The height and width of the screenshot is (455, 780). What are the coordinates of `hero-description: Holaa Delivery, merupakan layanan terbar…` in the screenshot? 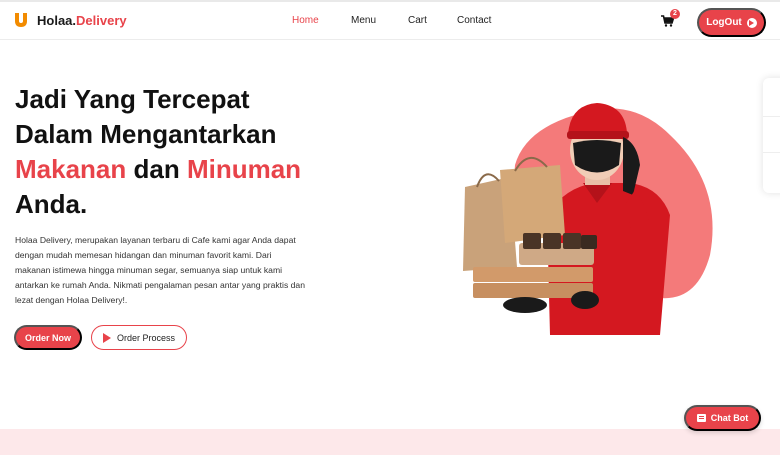 It's located at (160, 270).